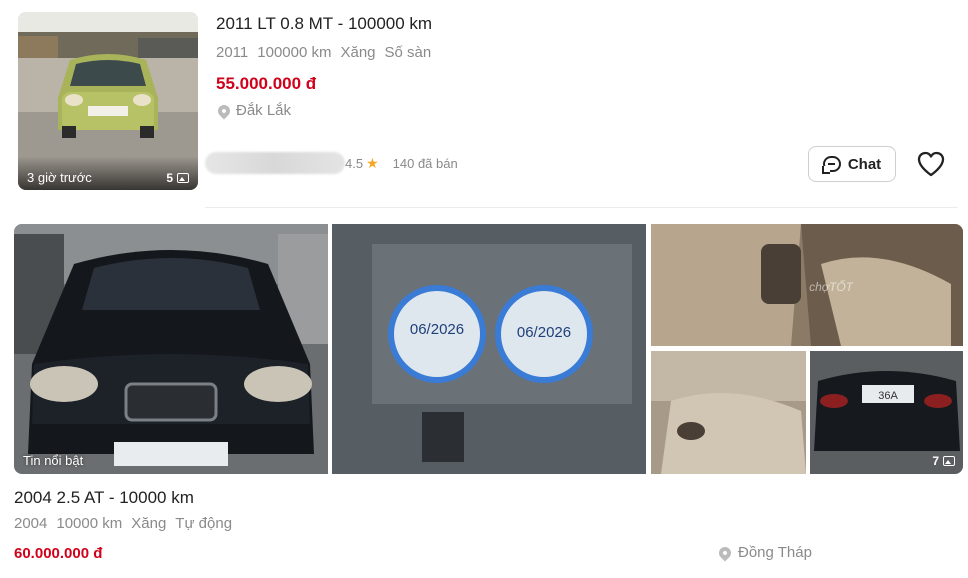  I want to click on gallery-photo-rear: 36A 7, so click(886, 412).